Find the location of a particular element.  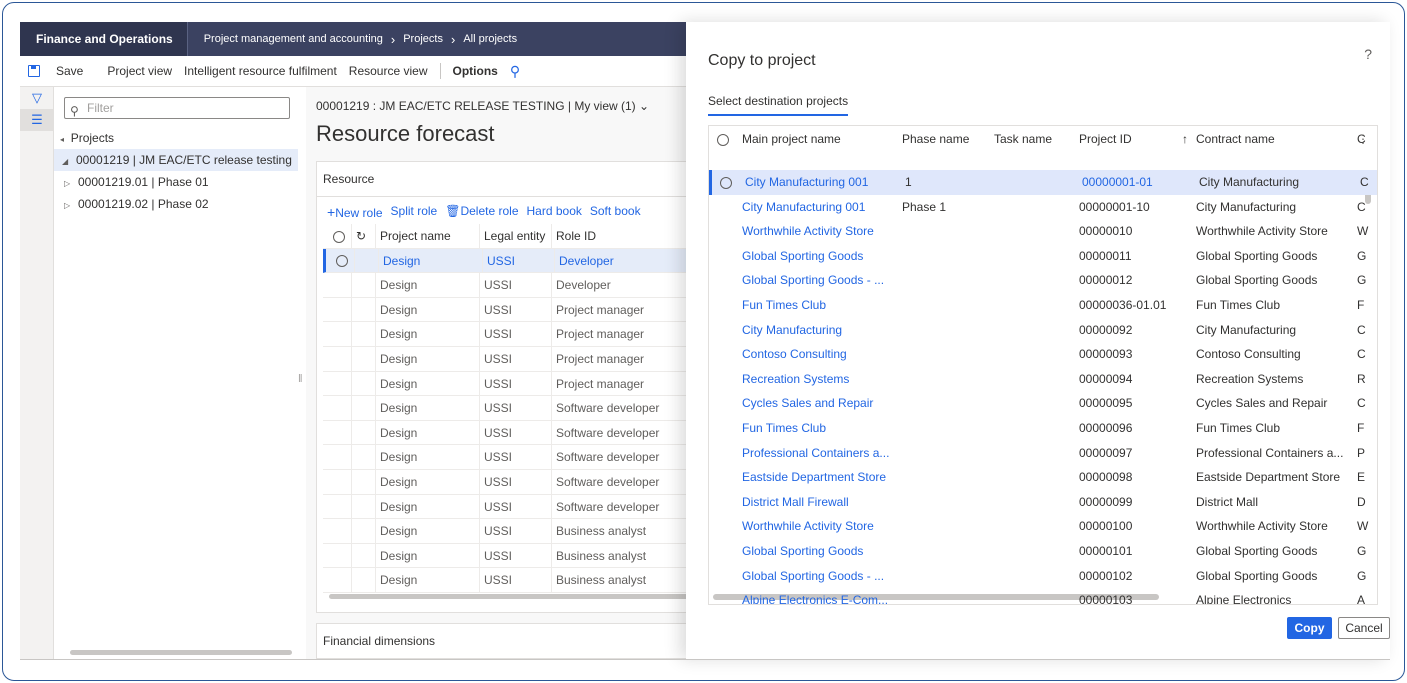

cell-contract-name: Eastside Department Store is located at coordinates (1273, 477).